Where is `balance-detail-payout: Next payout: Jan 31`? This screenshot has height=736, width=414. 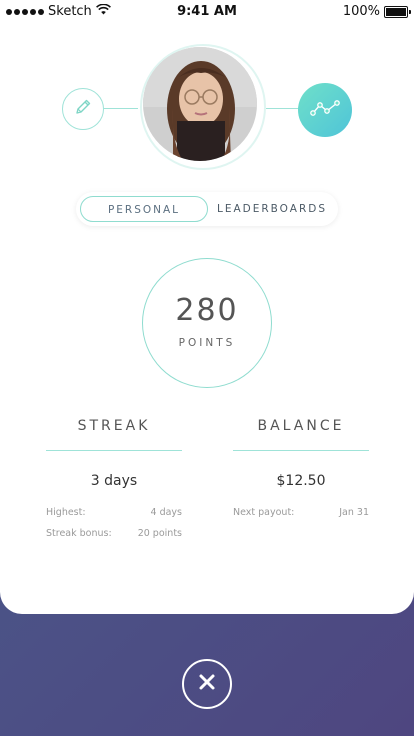 balance-detail-payout: Next payout: Jan 31 is located at coordinates (301, 512).